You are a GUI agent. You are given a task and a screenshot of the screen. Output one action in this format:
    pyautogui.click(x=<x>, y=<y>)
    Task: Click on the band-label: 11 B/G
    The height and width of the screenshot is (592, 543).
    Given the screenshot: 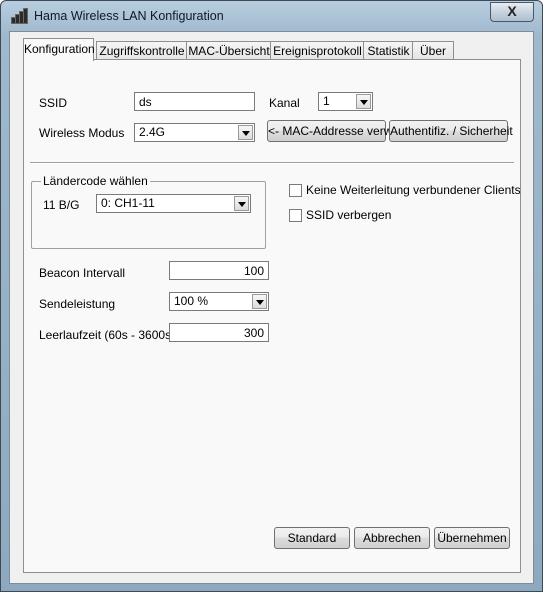 What is the action you would take?
    pyautogui.click(x=61, y=205)
    